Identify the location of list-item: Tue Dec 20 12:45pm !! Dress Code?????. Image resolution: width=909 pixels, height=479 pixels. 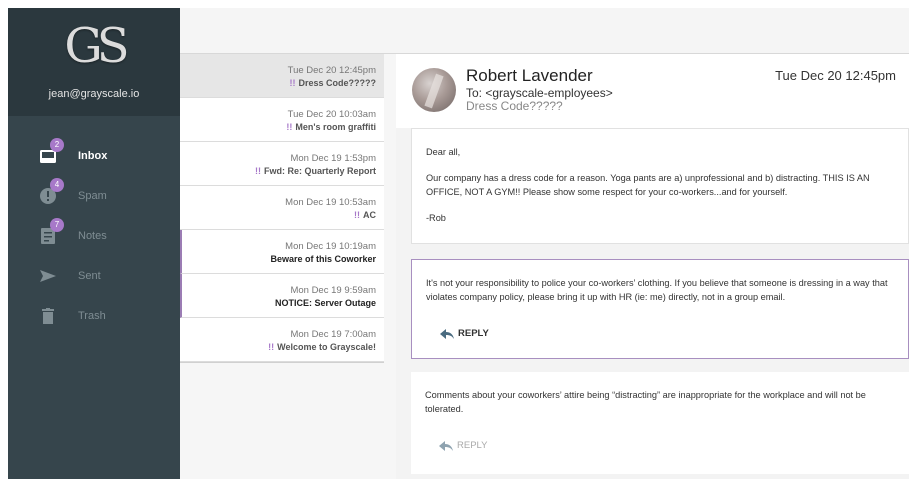
(282, 76).